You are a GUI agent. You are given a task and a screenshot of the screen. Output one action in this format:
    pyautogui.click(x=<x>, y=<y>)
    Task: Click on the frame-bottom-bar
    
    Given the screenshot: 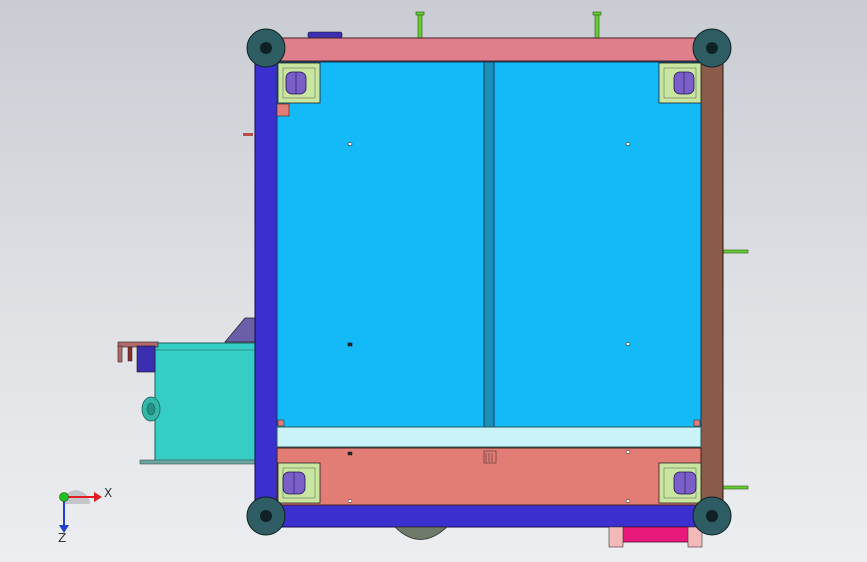 What is the action you would take?
    pyautogui.click(x=487, y=516)
    